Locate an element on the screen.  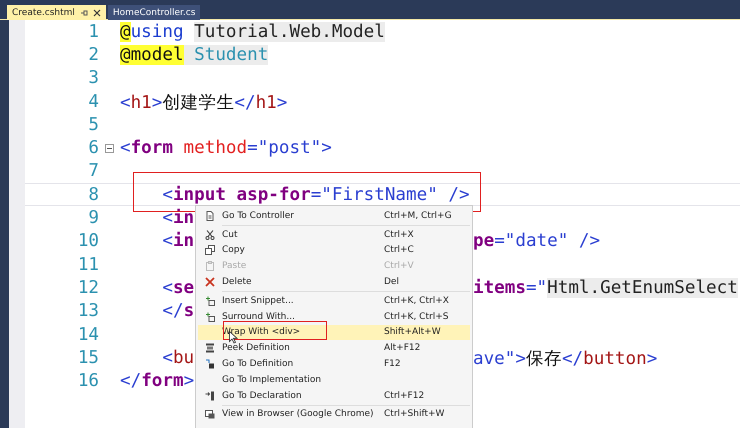
code-text: pe="date" /> is located at coordinates (536, 241).